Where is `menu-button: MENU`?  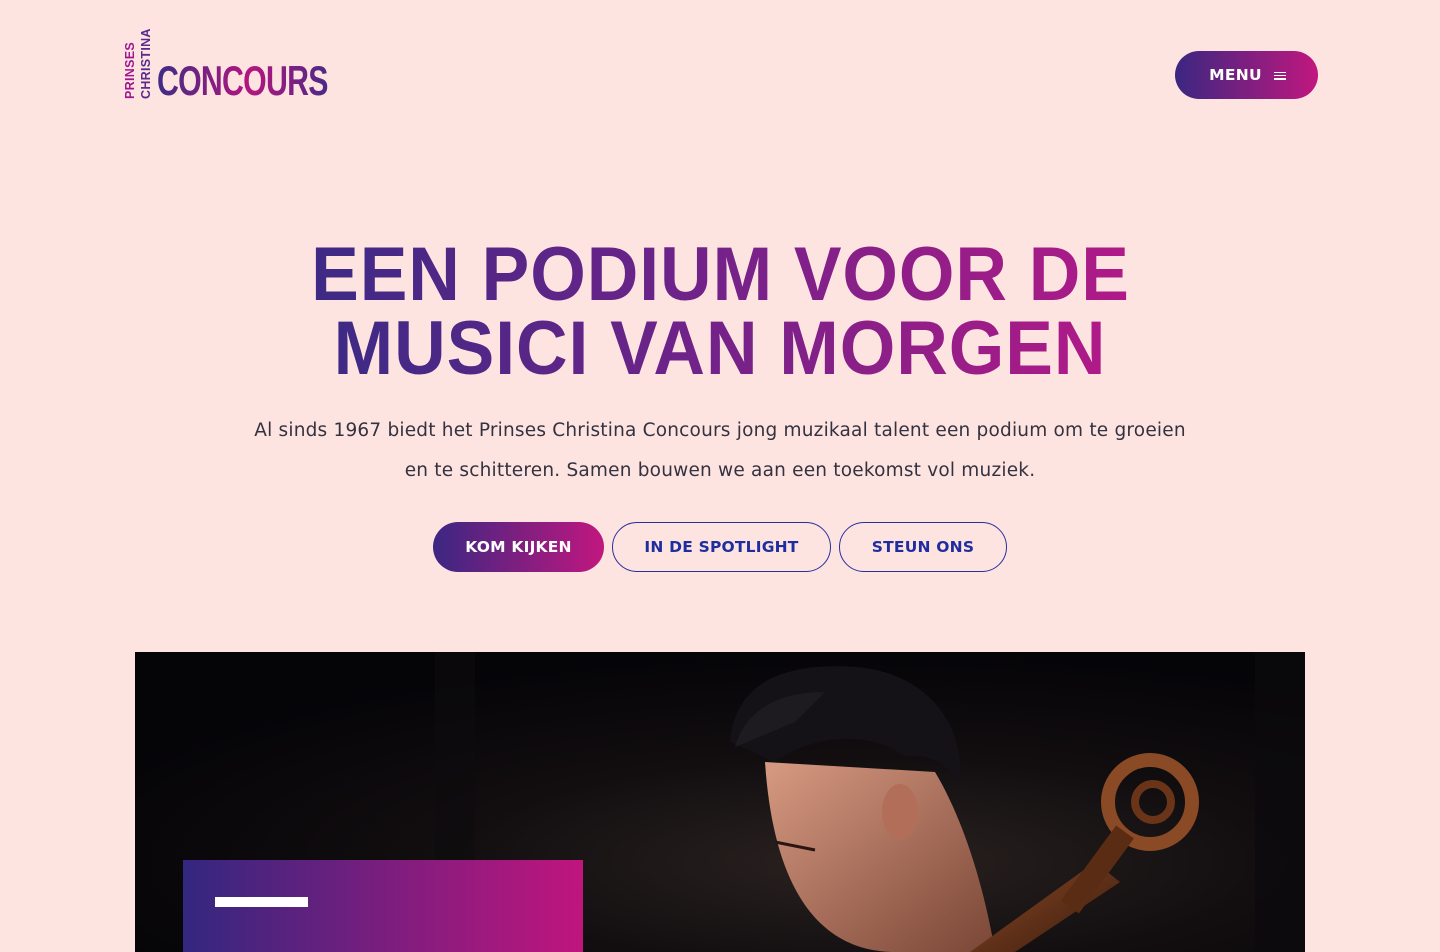 menu-button: MENU is located at coordinates (1246, 75).